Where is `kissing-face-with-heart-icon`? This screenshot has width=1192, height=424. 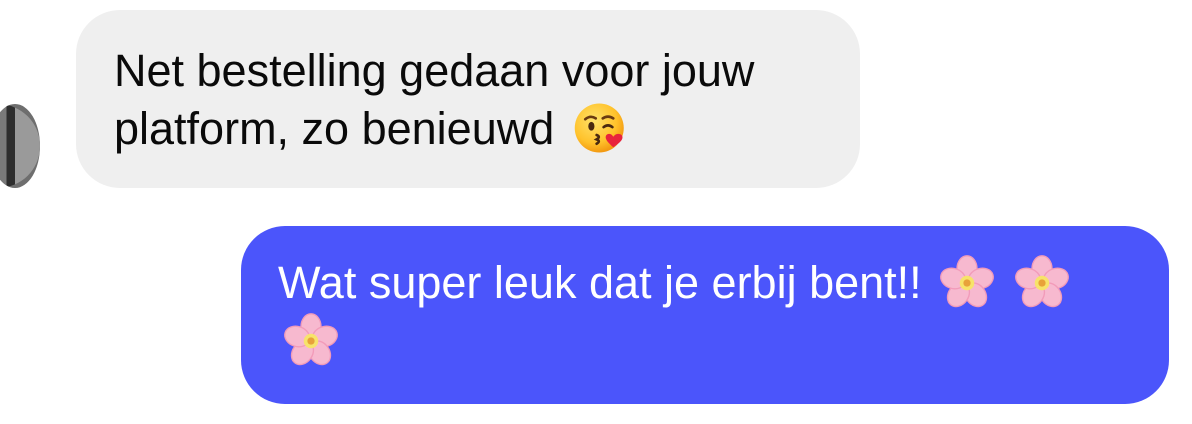
kissing-face-with-heart-icon is located at coordinates (601, 128).